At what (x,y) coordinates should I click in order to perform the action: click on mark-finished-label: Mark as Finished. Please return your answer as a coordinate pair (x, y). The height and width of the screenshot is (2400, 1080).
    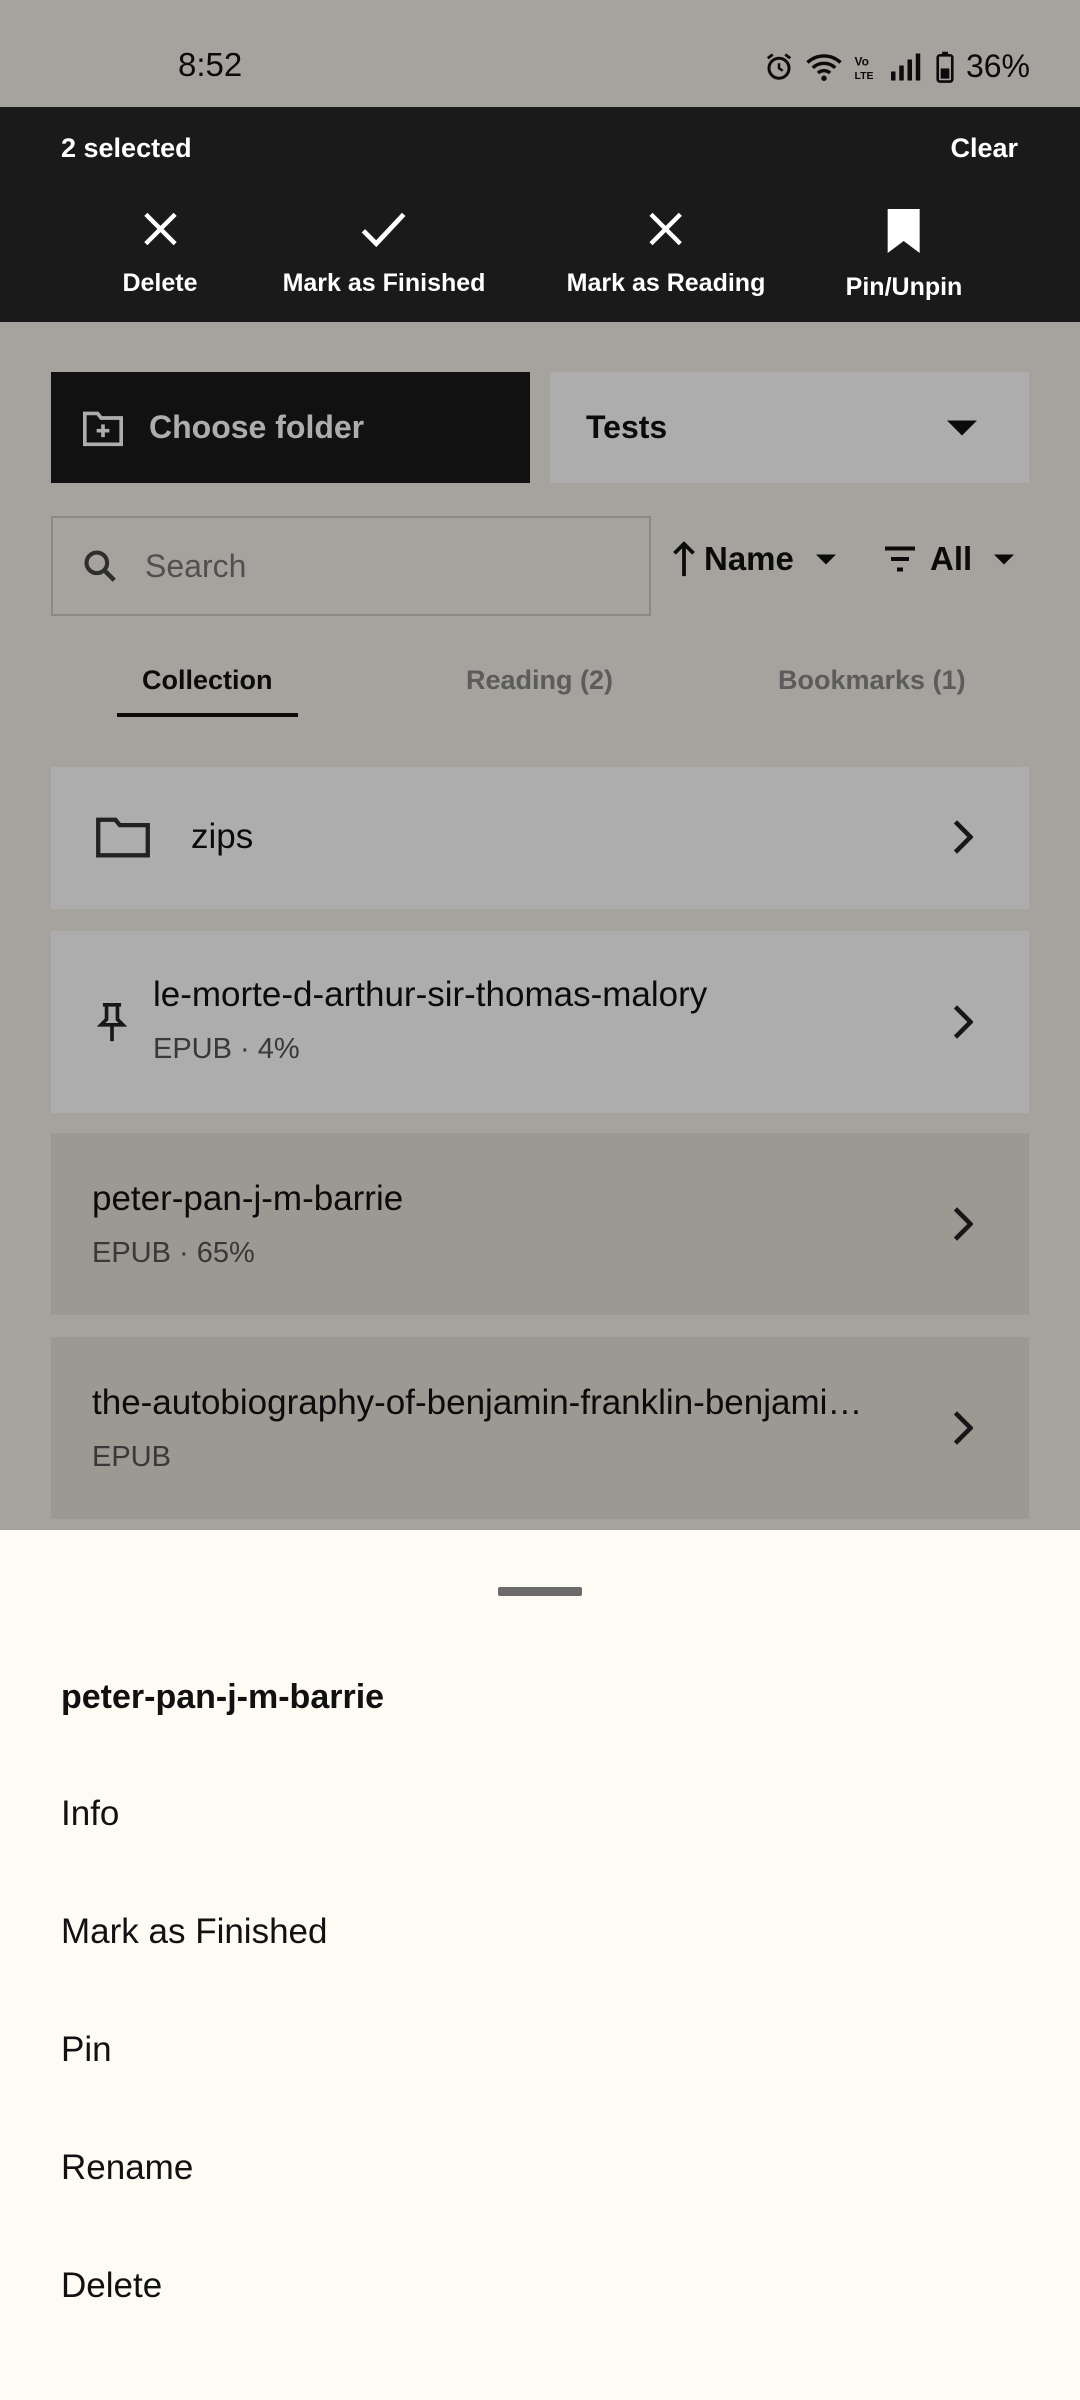
    Looking at the image, I should click on (384, 283).